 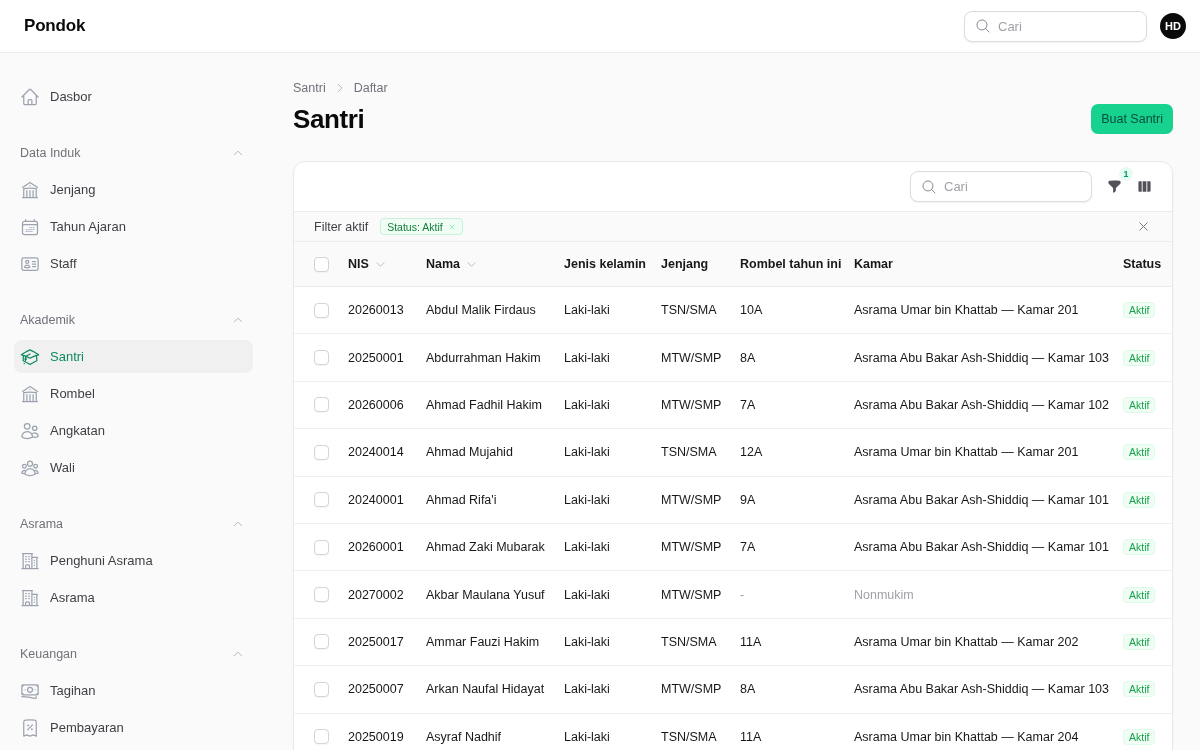 What do you see at coordinates (133, 96) in the screenshot?
I see `sidebar-item: Dasbor` at bounding box center [133, 96].